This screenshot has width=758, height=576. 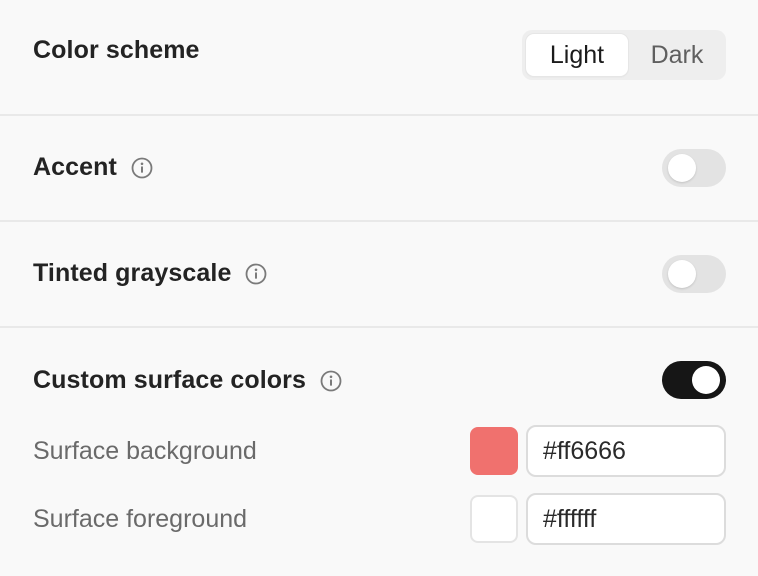 I want to click on color-scheme-option-dark: Dark, so click(x=677, y=55).